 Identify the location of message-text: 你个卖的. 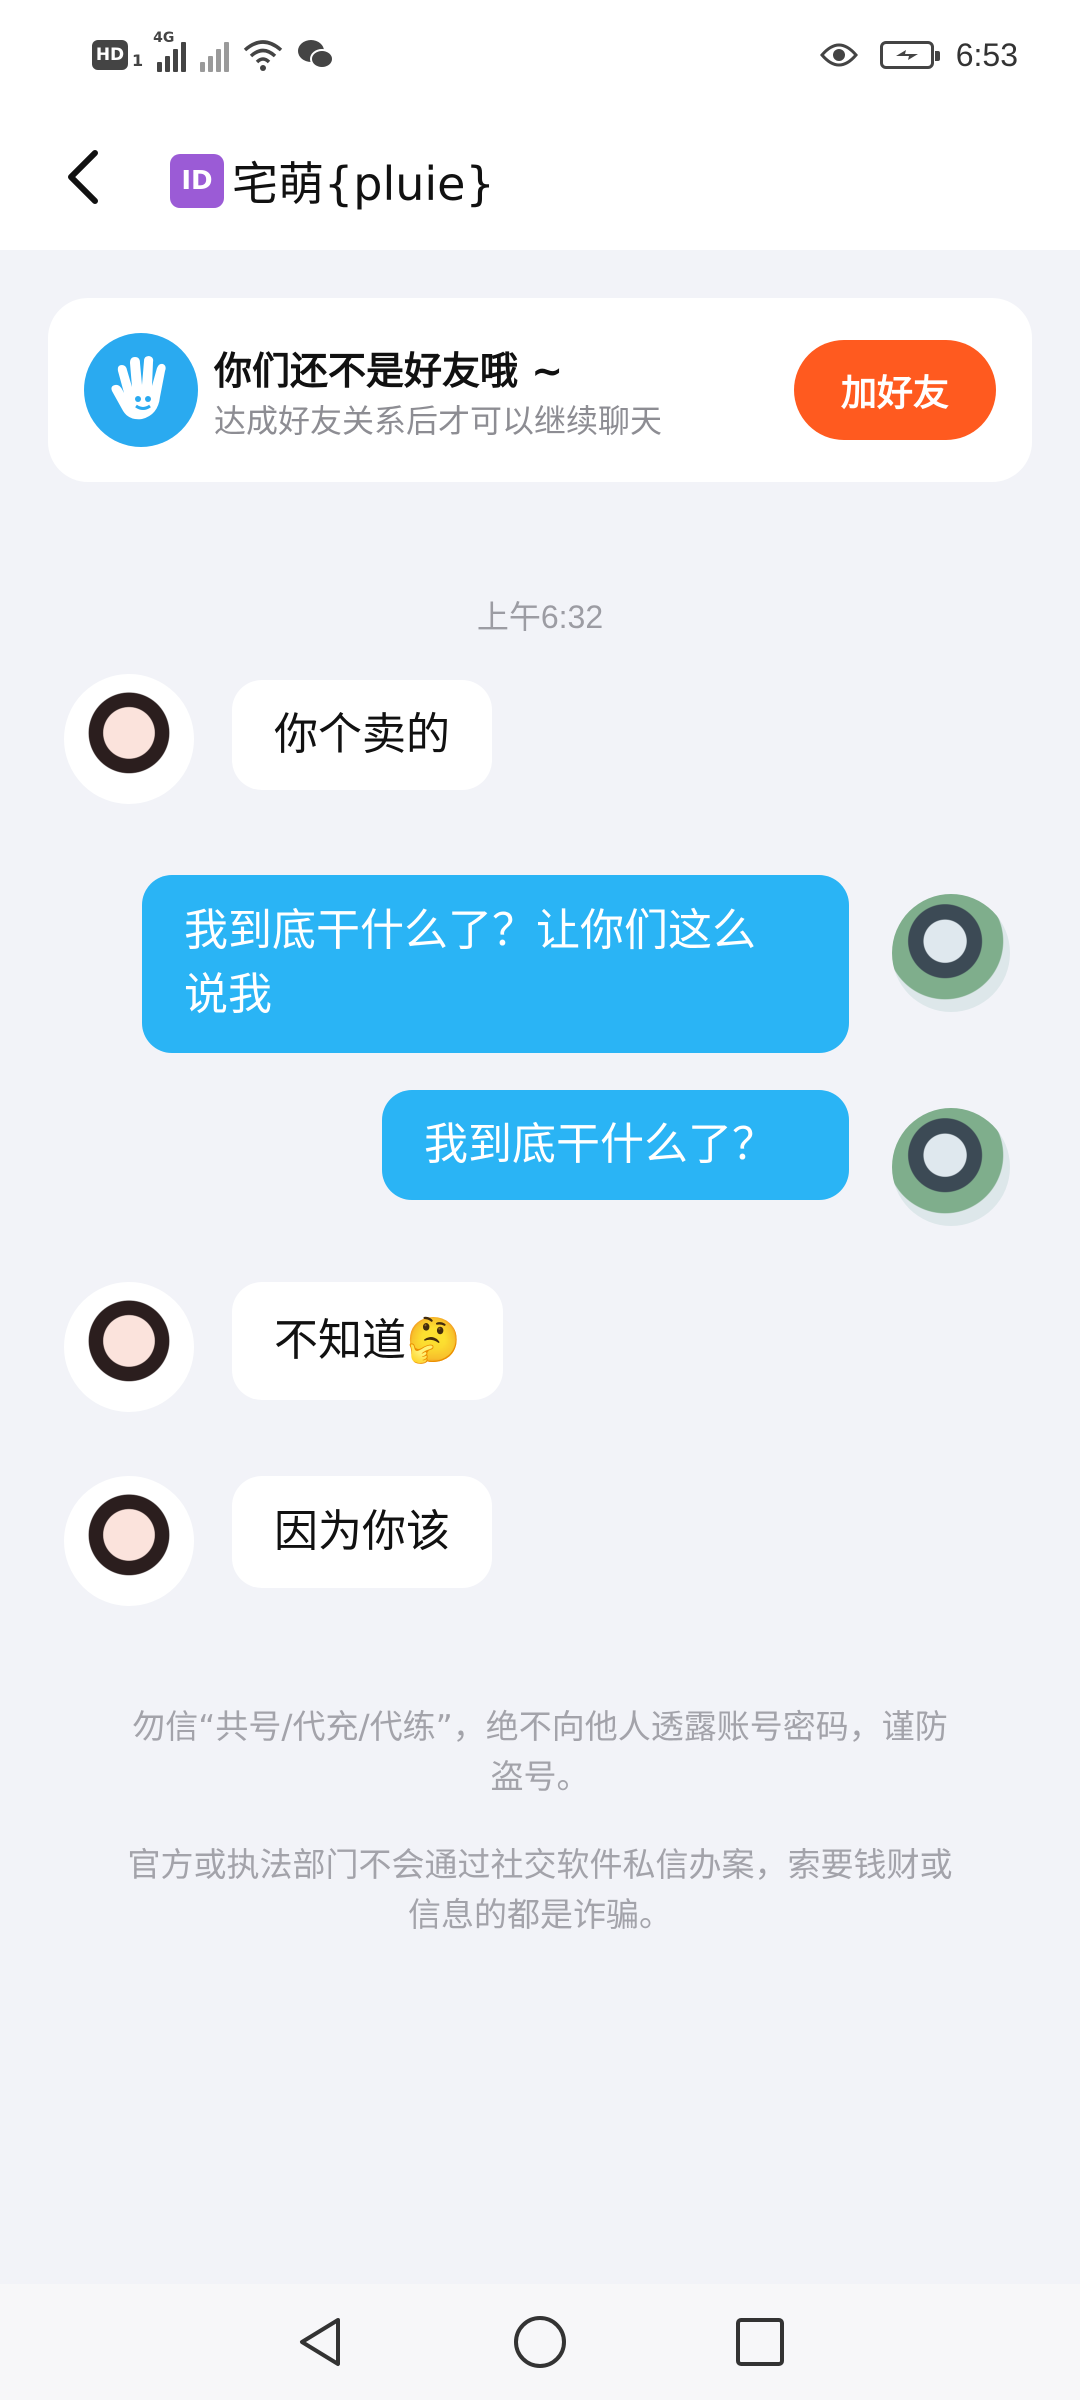
(362, 734).